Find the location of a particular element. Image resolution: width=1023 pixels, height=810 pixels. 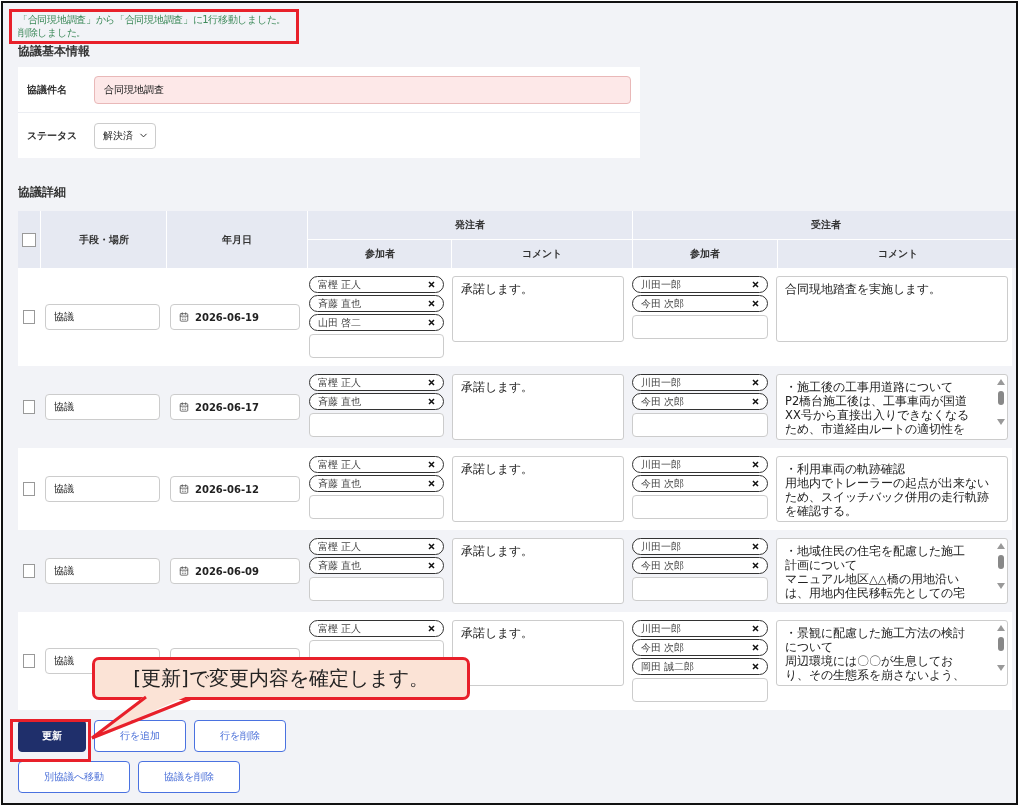

field-label: 協議件名 is located at coordinates (47, 89).